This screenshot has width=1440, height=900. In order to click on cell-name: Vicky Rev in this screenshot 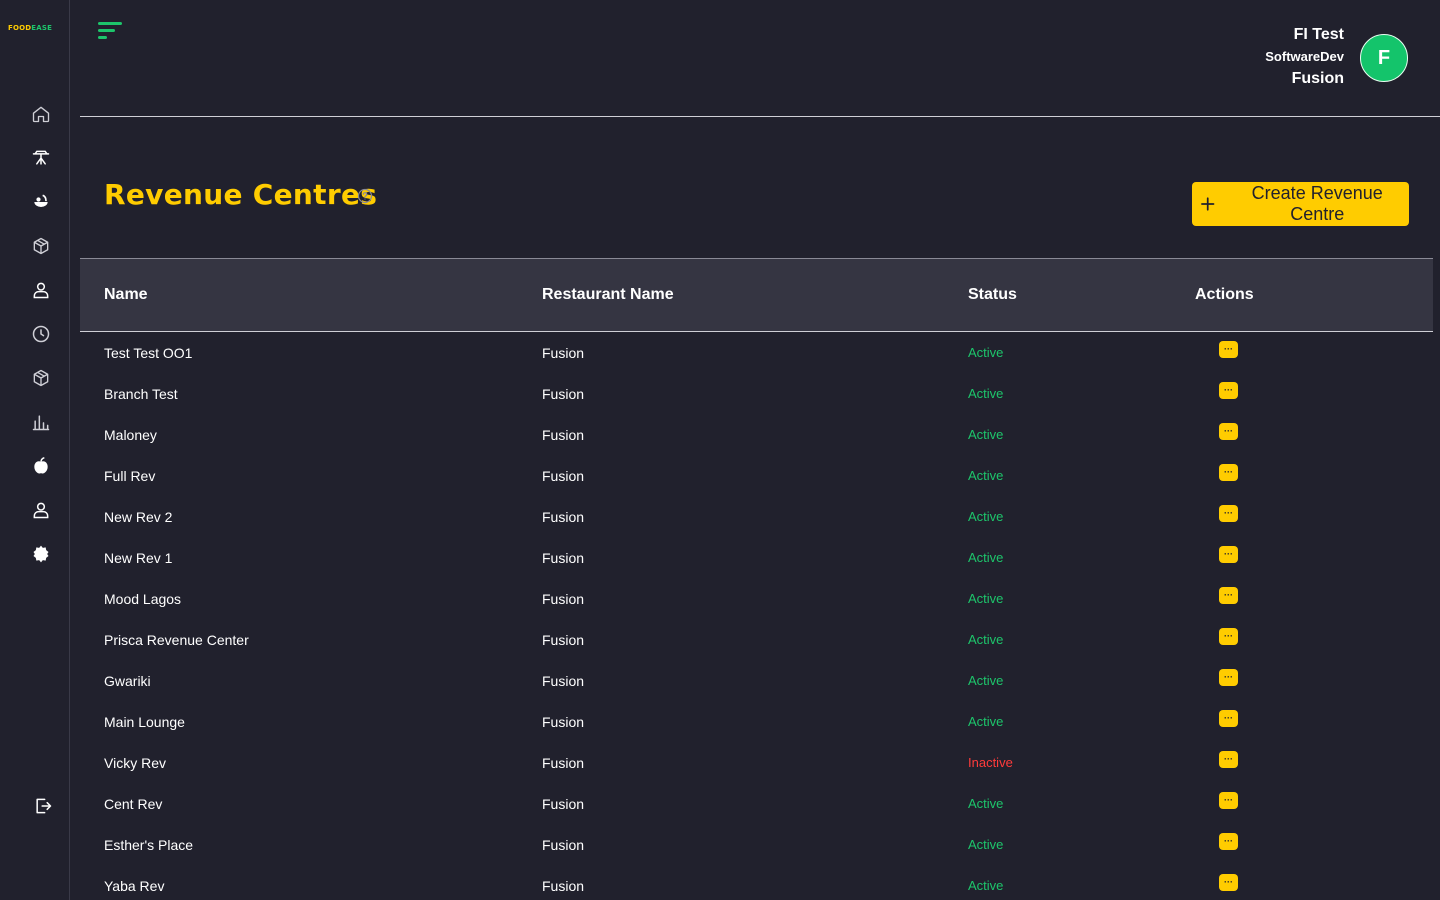, I will do `click(135, 763)`.